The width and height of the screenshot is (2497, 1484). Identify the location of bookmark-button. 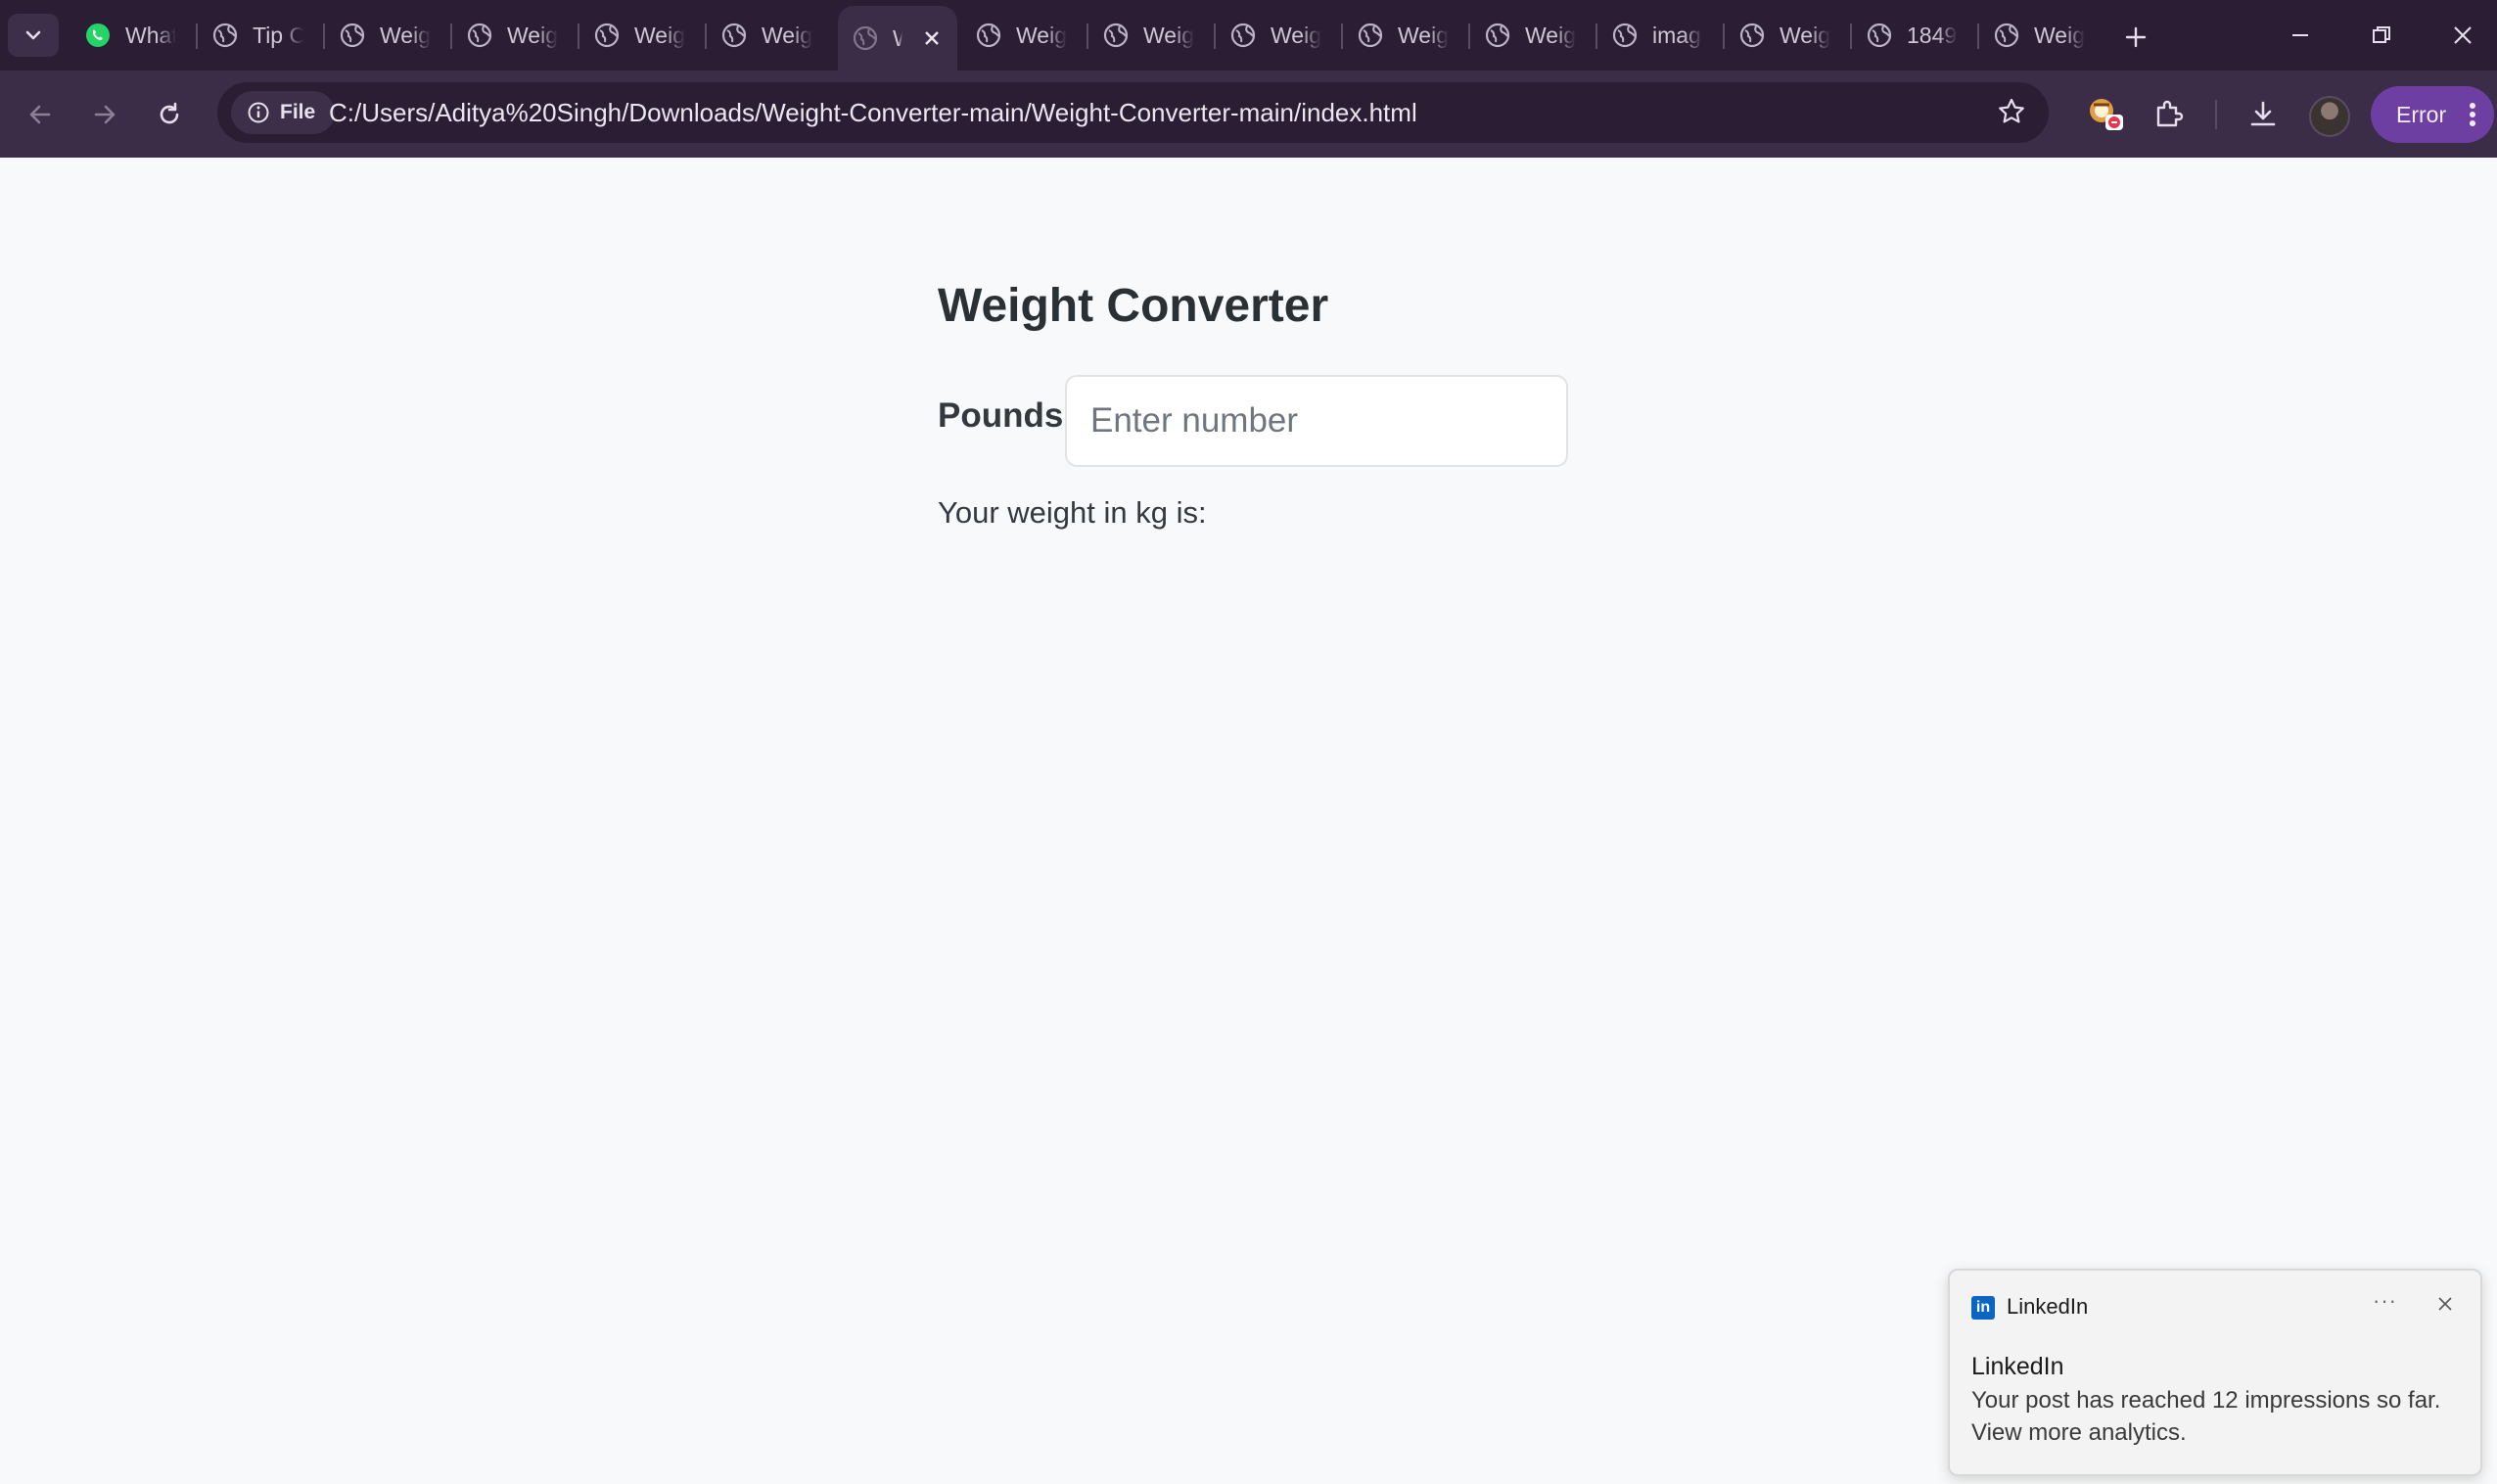
(2011, 114).